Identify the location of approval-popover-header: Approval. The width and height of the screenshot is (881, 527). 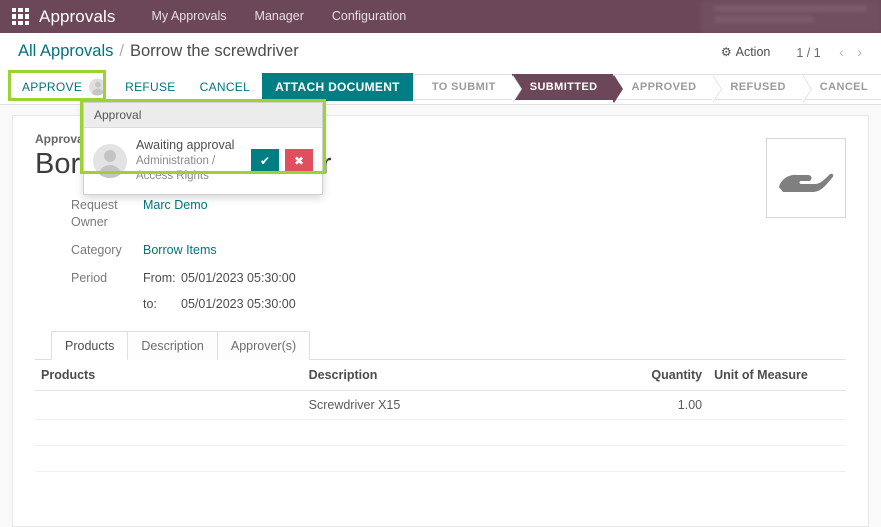
(203, 115).